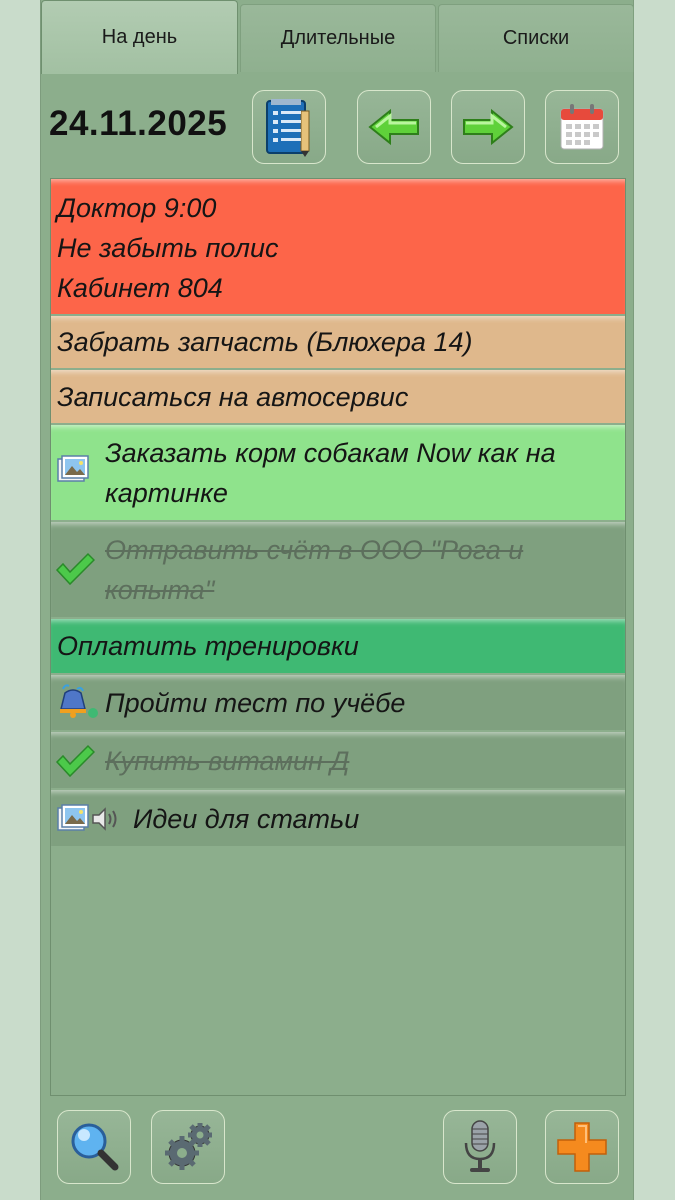 The width and height of the screenshot is (675, 1200). What do you see at coordinates (338, 246) in the screenshot?
I see `task-item: Доктор 9:00 Не забыть полис Кабинет 804` at bounding box center [338, 246].